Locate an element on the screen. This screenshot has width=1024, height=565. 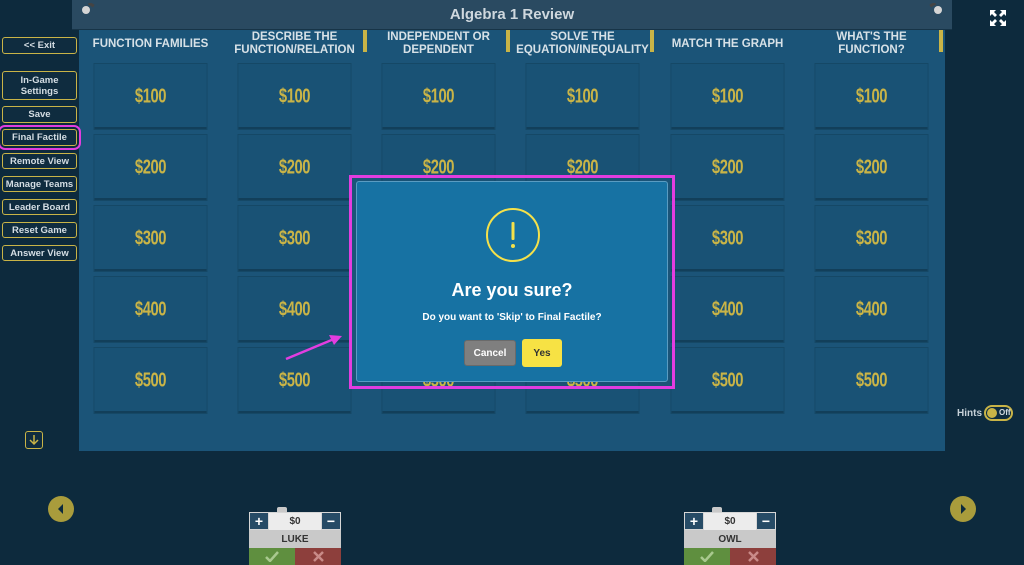
team-name: LUKE is located at coordinates (295, 539).